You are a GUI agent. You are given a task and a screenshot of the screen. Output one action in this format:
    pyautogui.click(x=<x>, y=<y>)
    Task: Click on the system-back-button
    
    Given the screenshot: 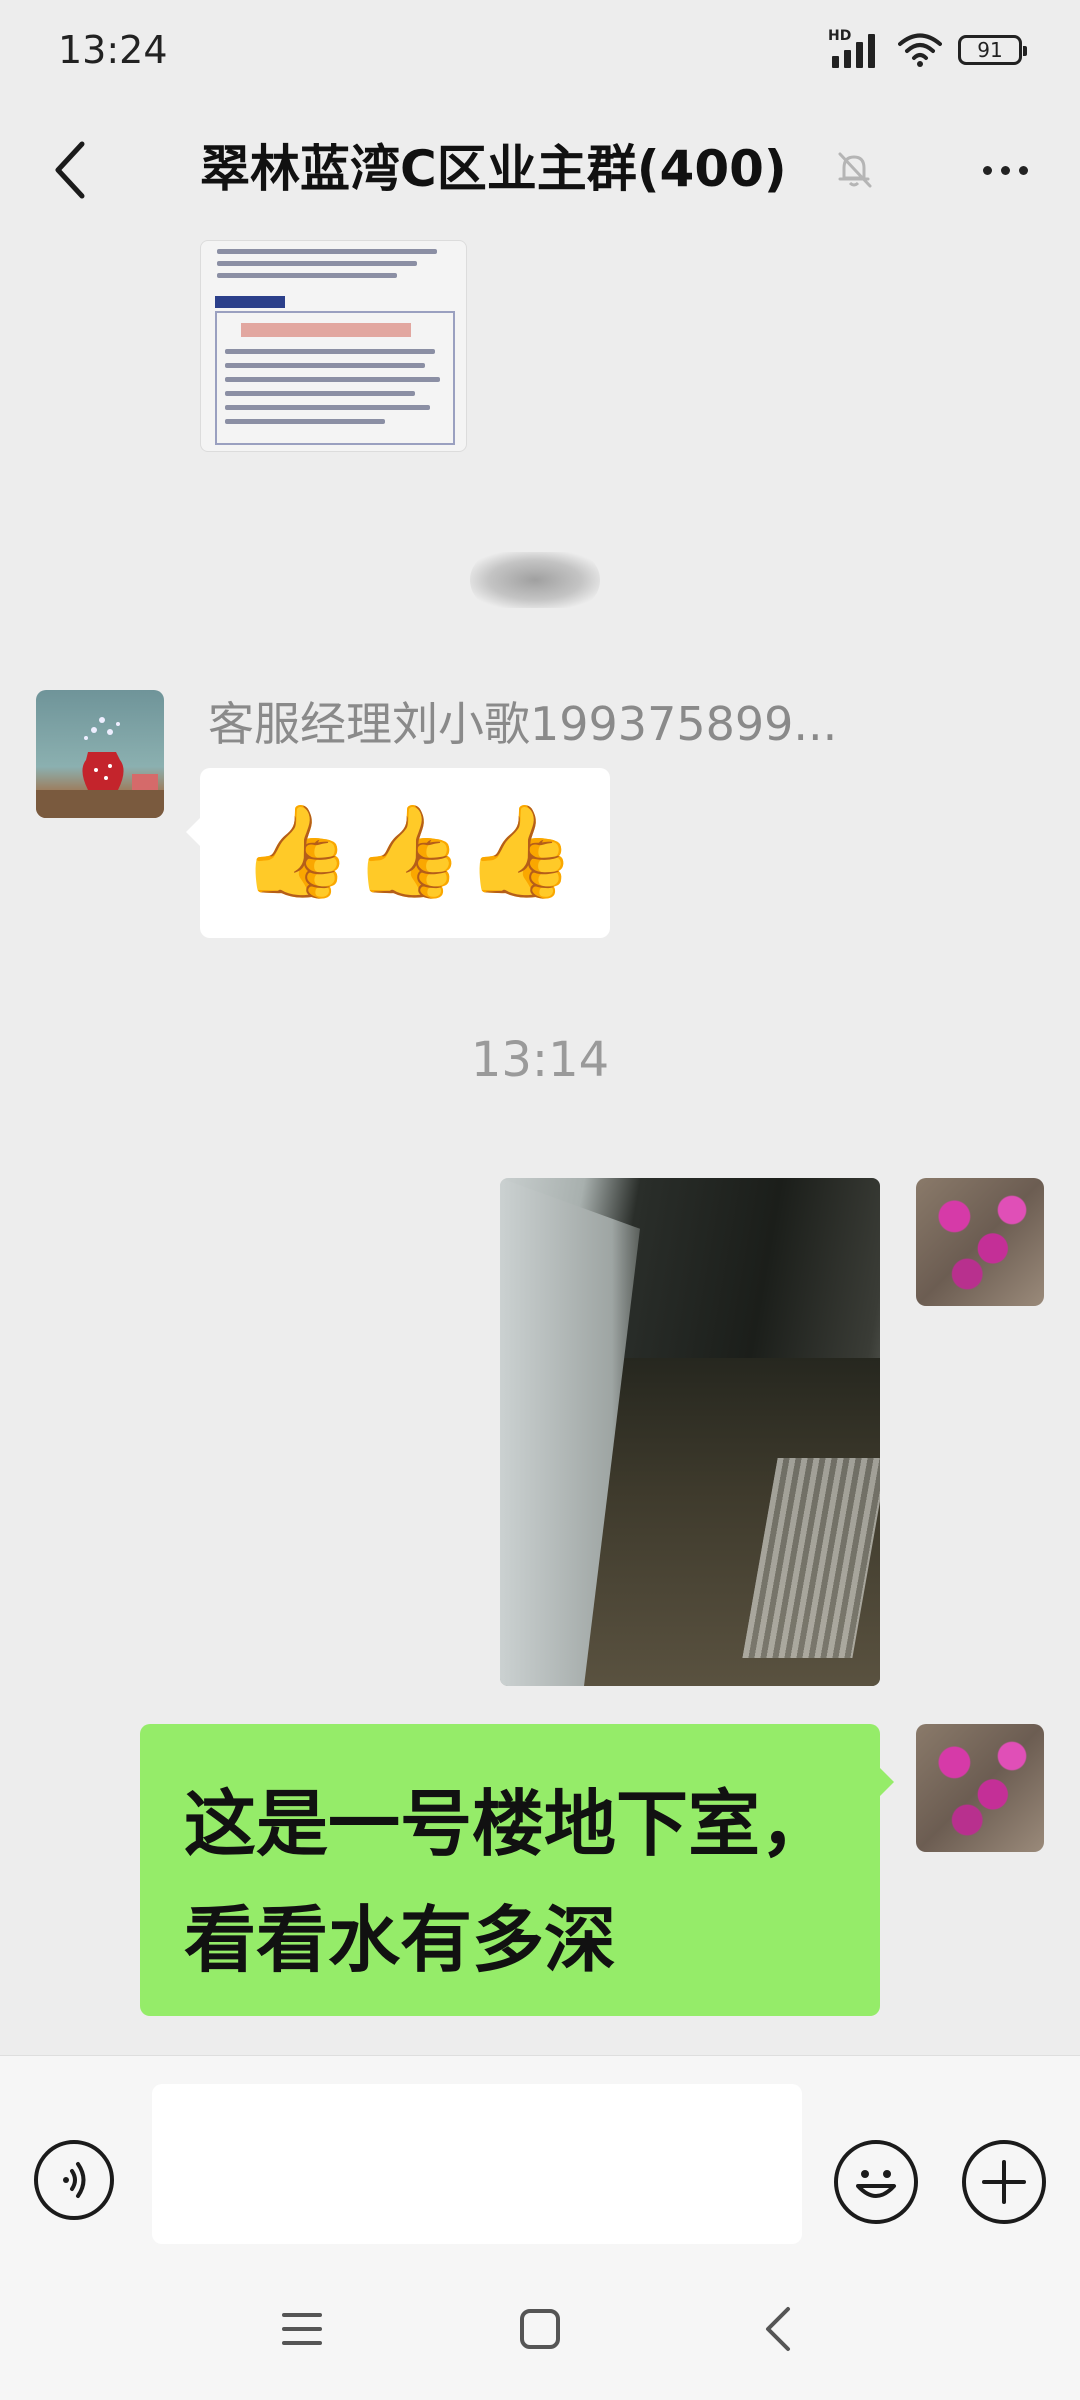 What is the action you would take?
    pyautogui.click(x=778, y=2329)
    